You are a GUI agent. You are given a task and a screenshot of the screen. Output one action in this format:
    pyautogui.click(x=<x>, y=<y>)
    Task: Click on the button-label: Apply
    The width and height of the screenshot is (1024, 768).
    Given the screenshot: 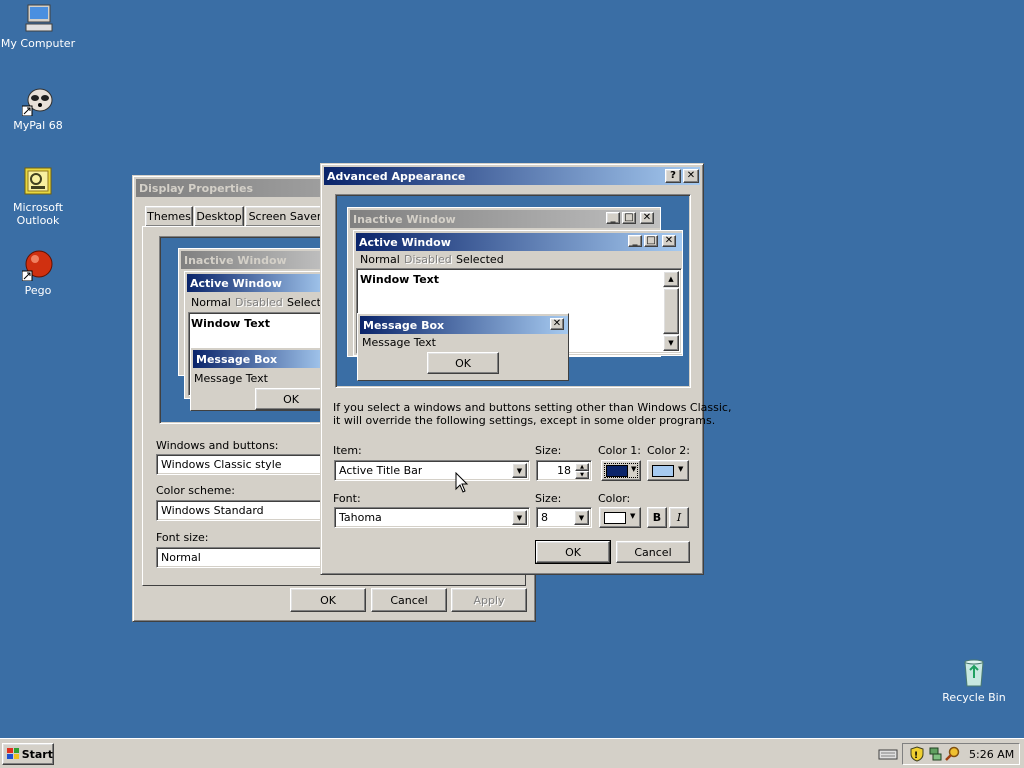 What is the action you would take?
    pyautogui.click(x=489, y=600)
    